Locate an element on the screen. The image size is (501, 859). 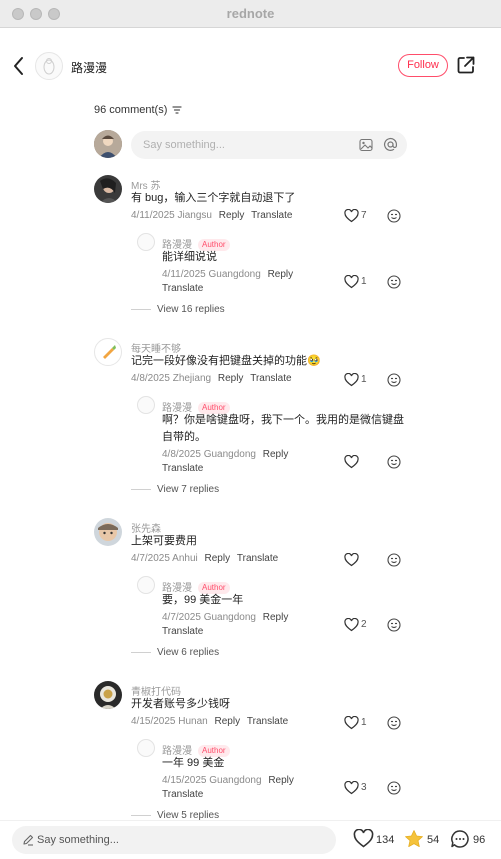
collect-button: 54 is located at coordinates (425, 840).